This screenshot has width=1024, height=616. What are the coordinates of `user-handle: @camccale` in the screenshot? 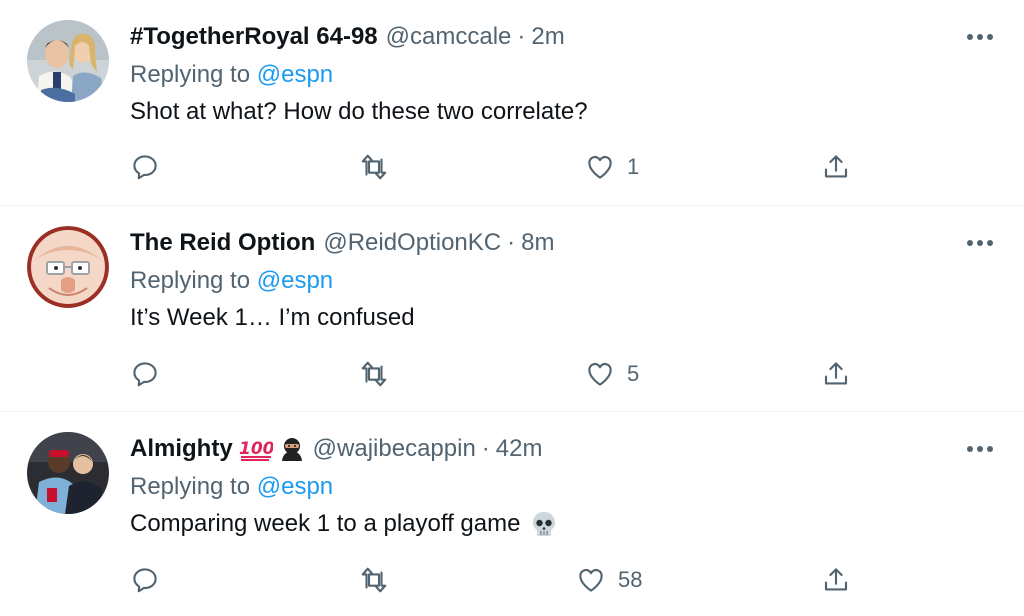 It's located at (449, 37).